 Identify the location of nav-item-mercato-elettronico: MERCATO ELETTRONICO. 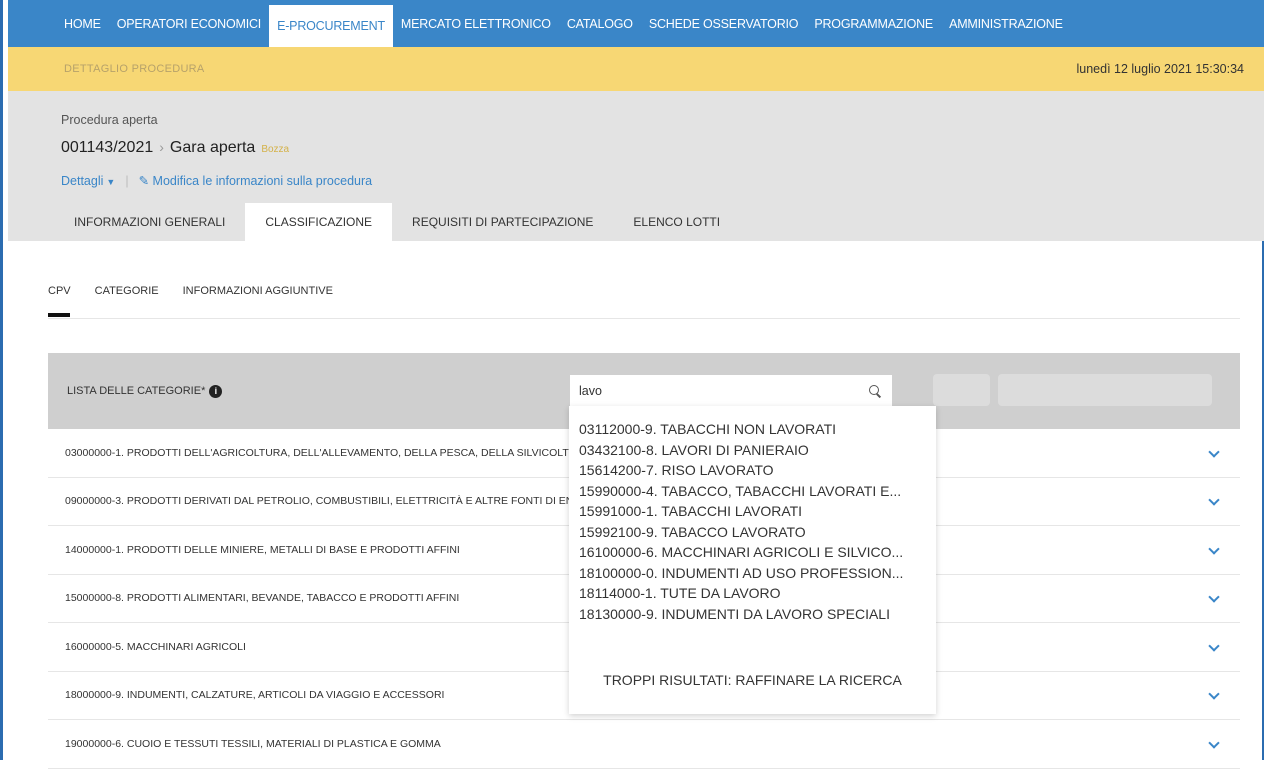
(476, 23).